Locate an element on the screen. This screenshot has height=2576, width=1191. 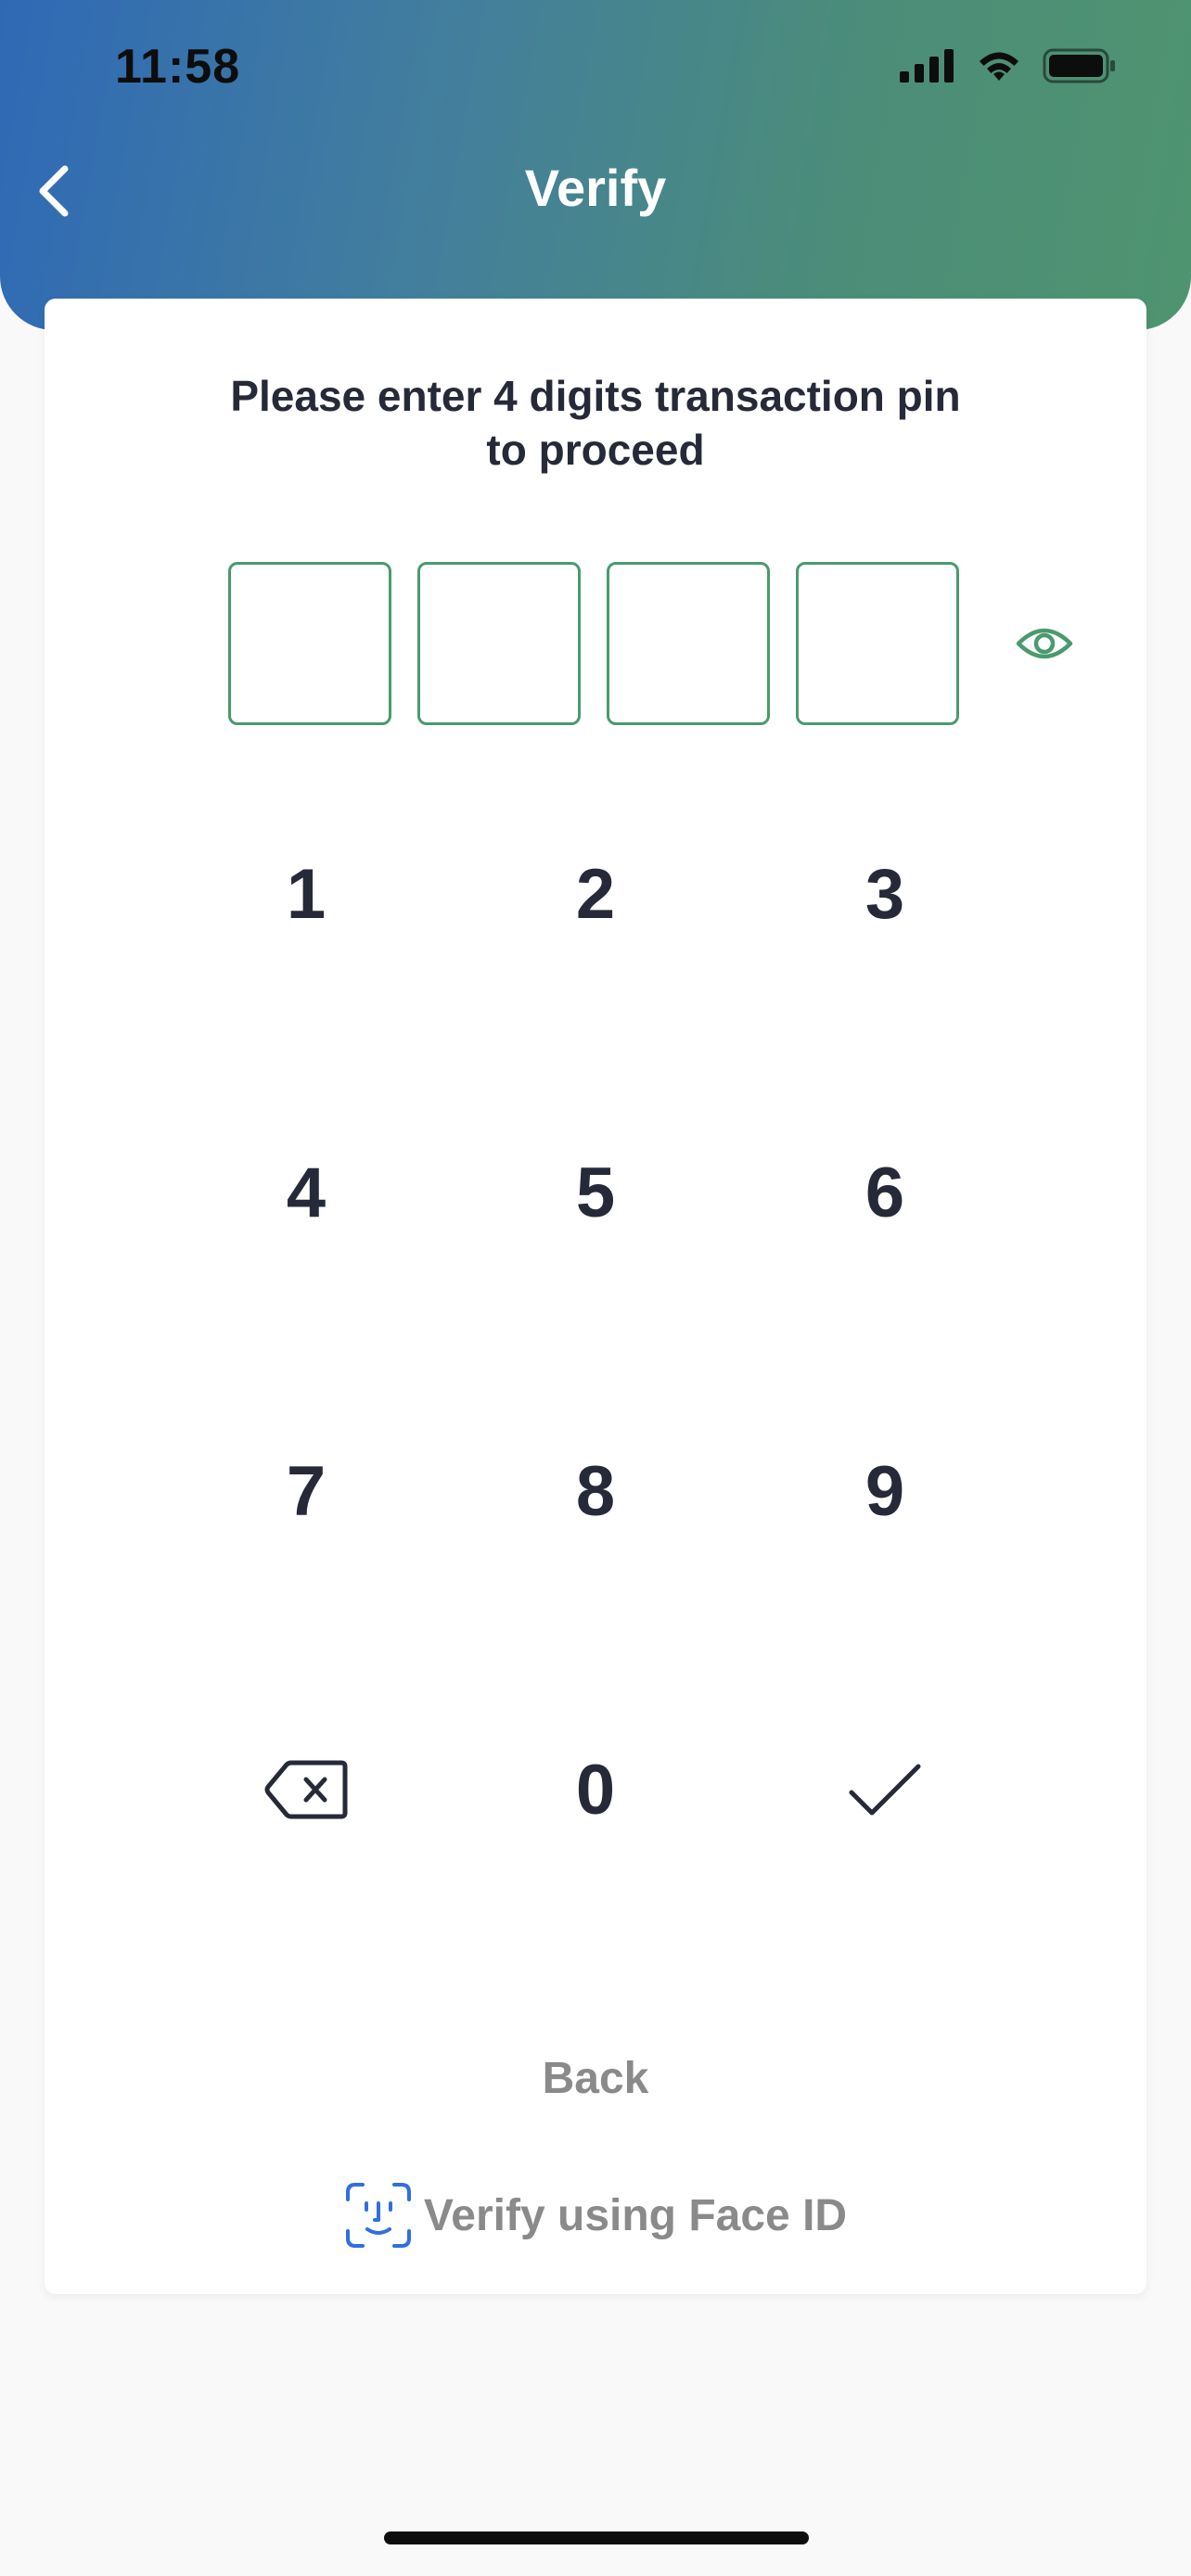
face-id-icon is located at coordinates (378, 2216).